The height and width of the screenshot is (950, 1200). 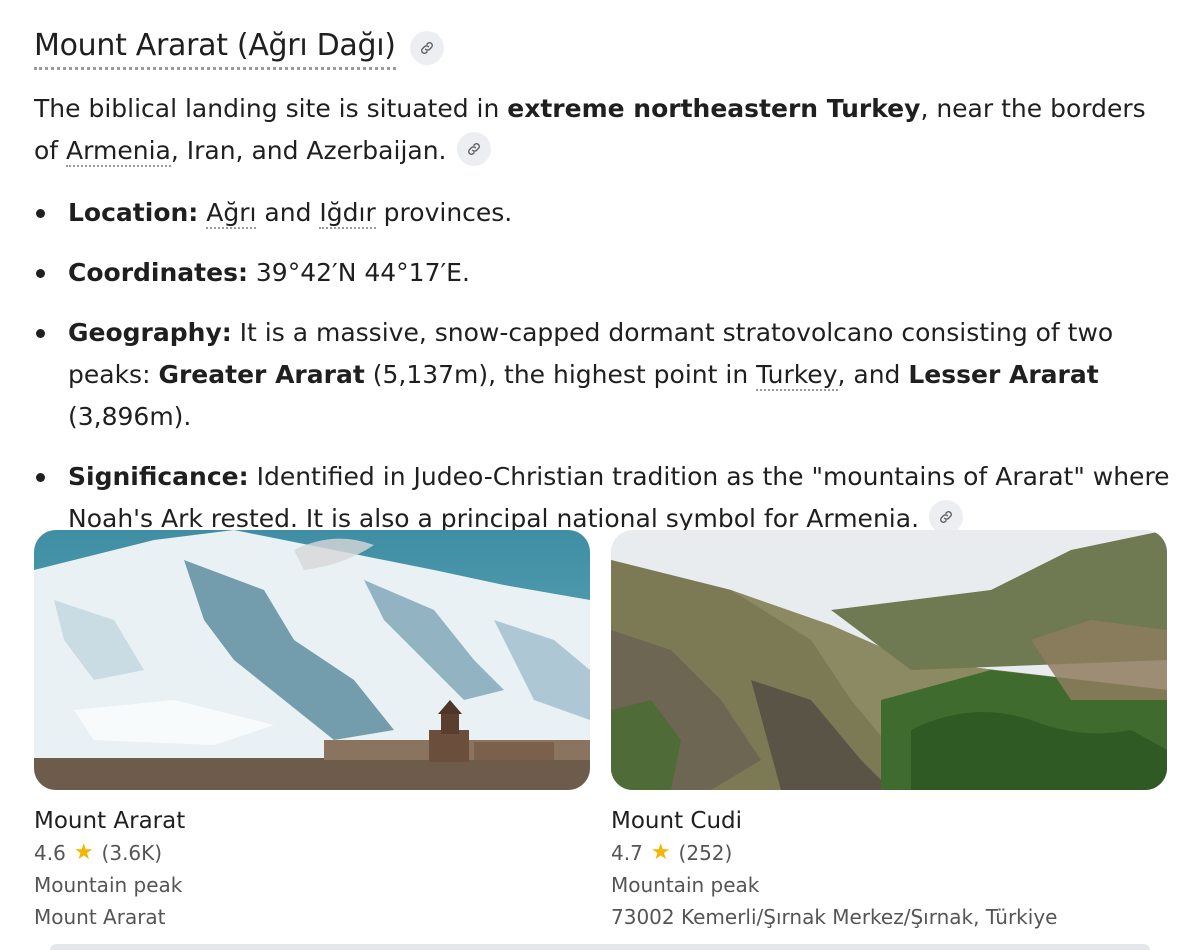 What do you see at coordinates (231, 213) in the screenshot?
I see `agri-link: Ağrı` at bounding box center [231, 213].